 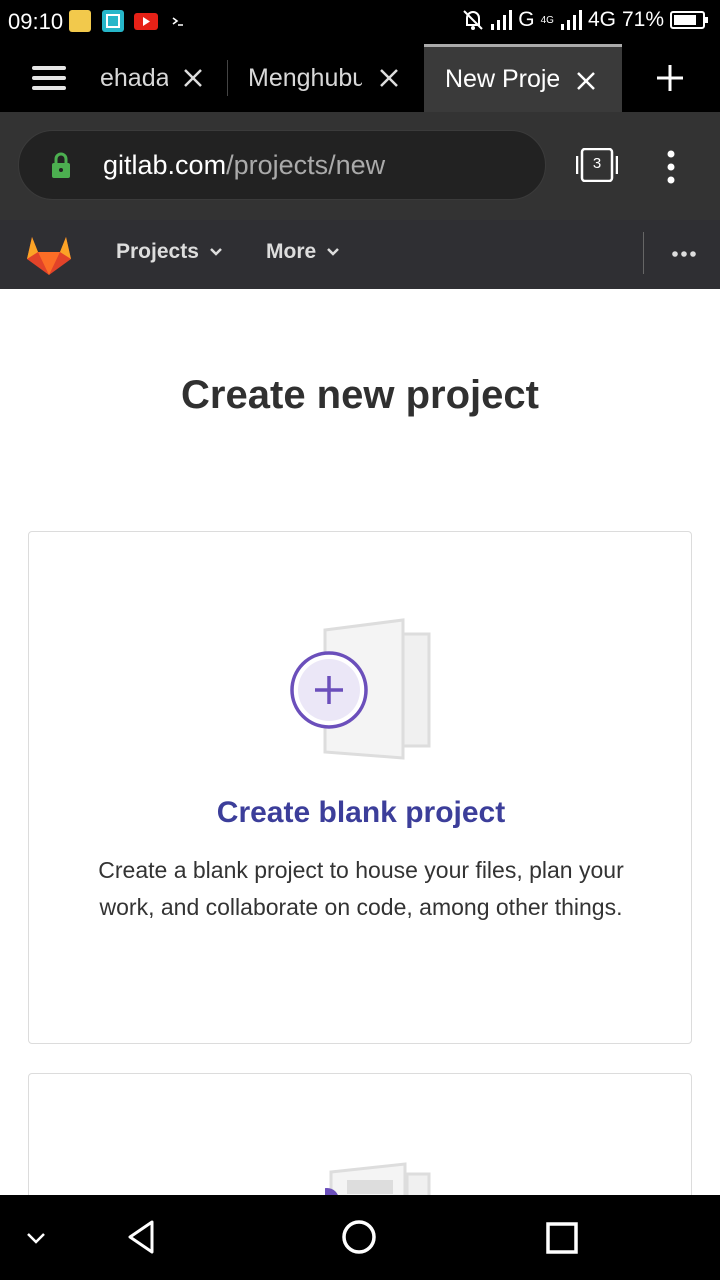 I want to click on browser-tab: ehada, so click(x=160, y=78).